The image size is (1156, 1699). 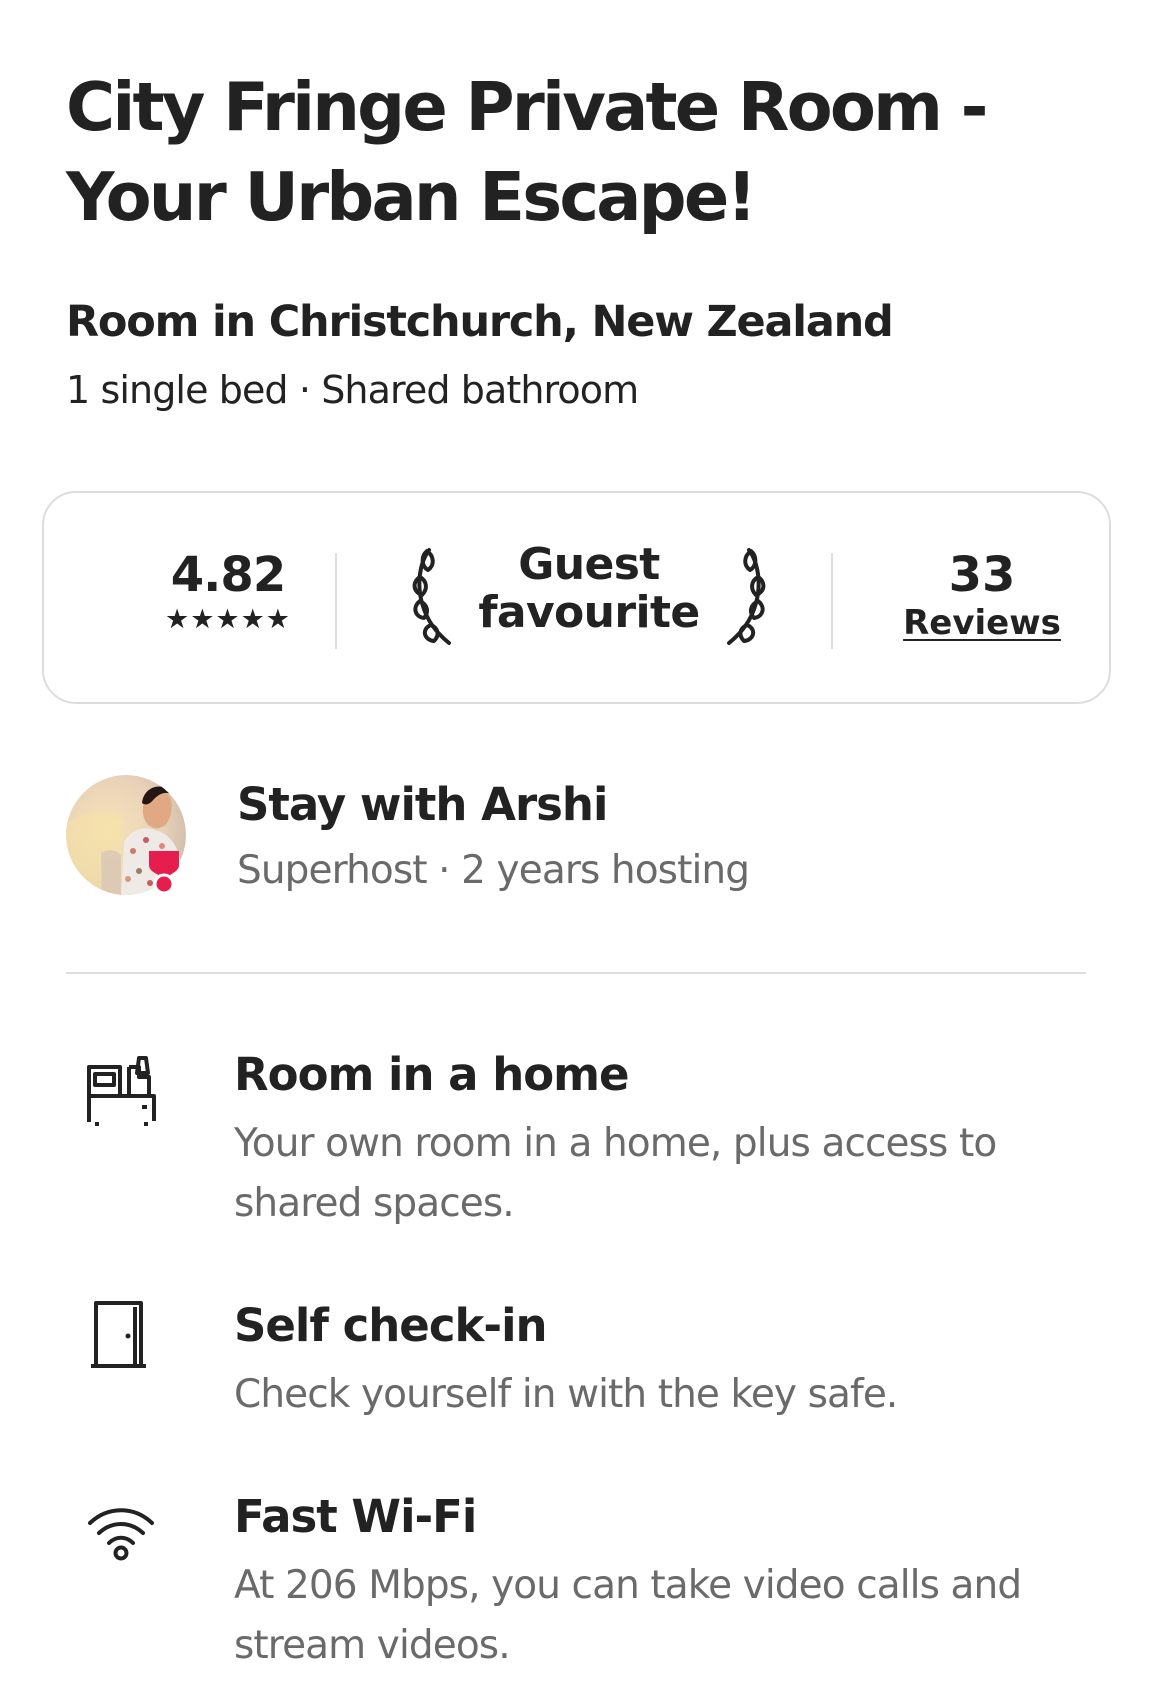 I want to click on guest-favourite-line-2: favourite, so click(x=589, y=612).